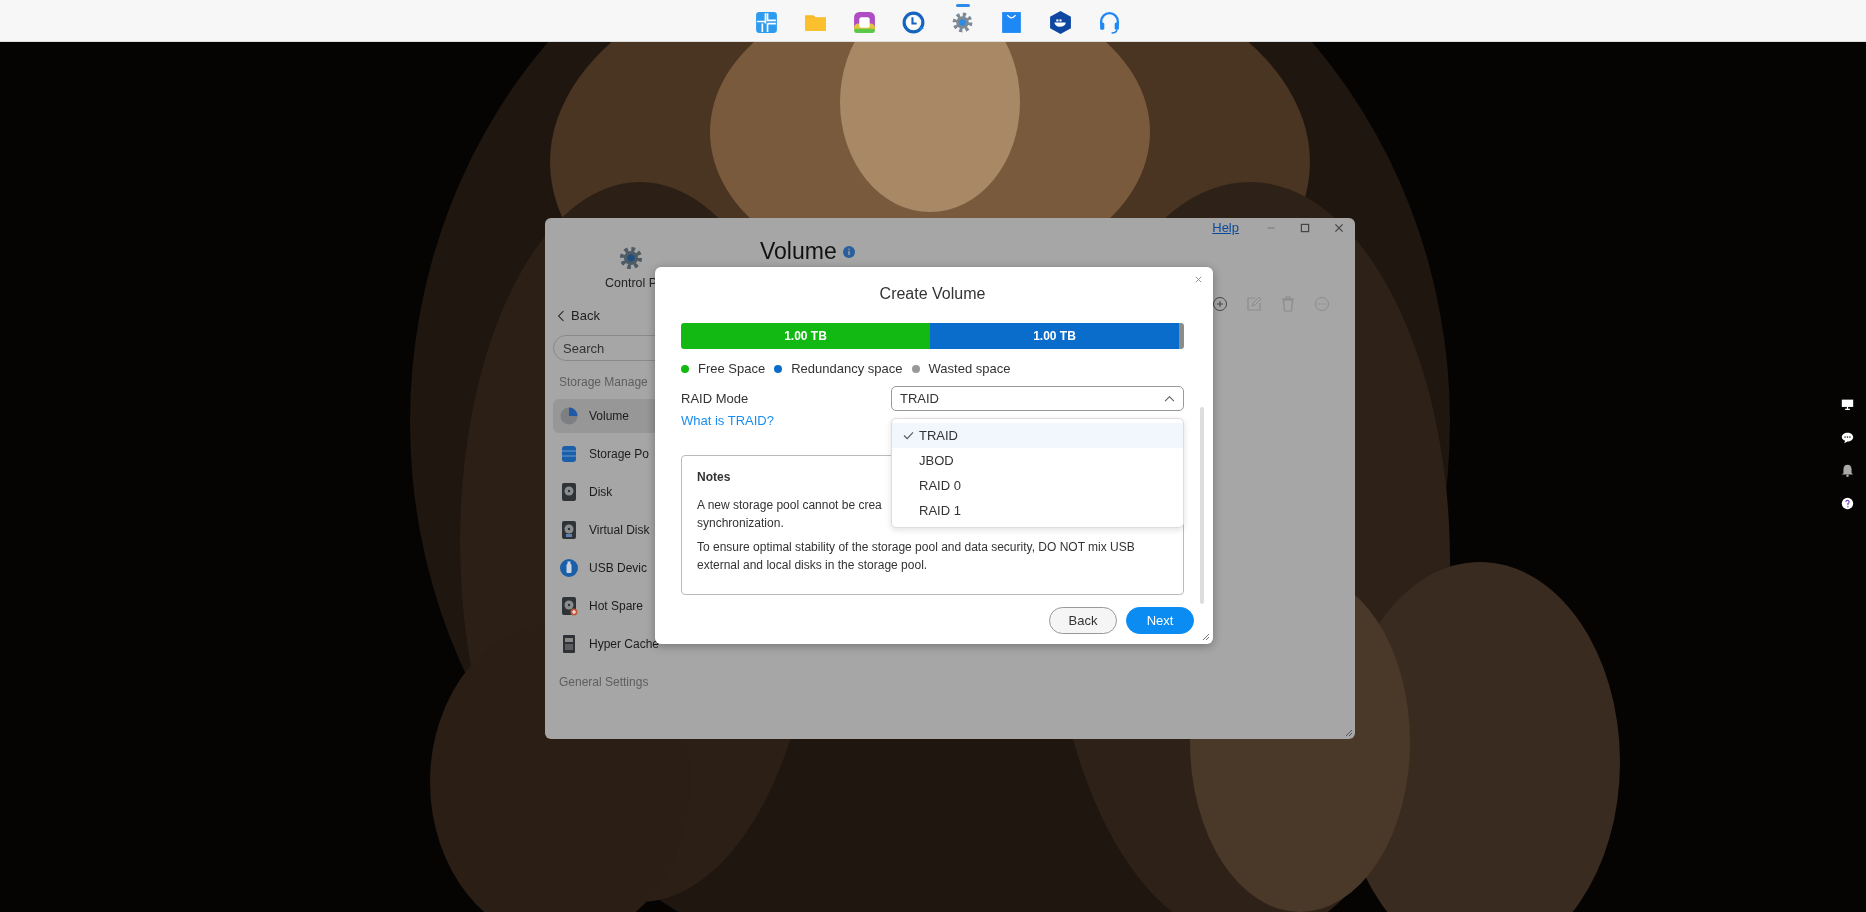 This screenshot has width=1866, height=912. Describe the element at coordinates (969, 368) in the screenshot. I see `legend-label: Wasted space` at that location.